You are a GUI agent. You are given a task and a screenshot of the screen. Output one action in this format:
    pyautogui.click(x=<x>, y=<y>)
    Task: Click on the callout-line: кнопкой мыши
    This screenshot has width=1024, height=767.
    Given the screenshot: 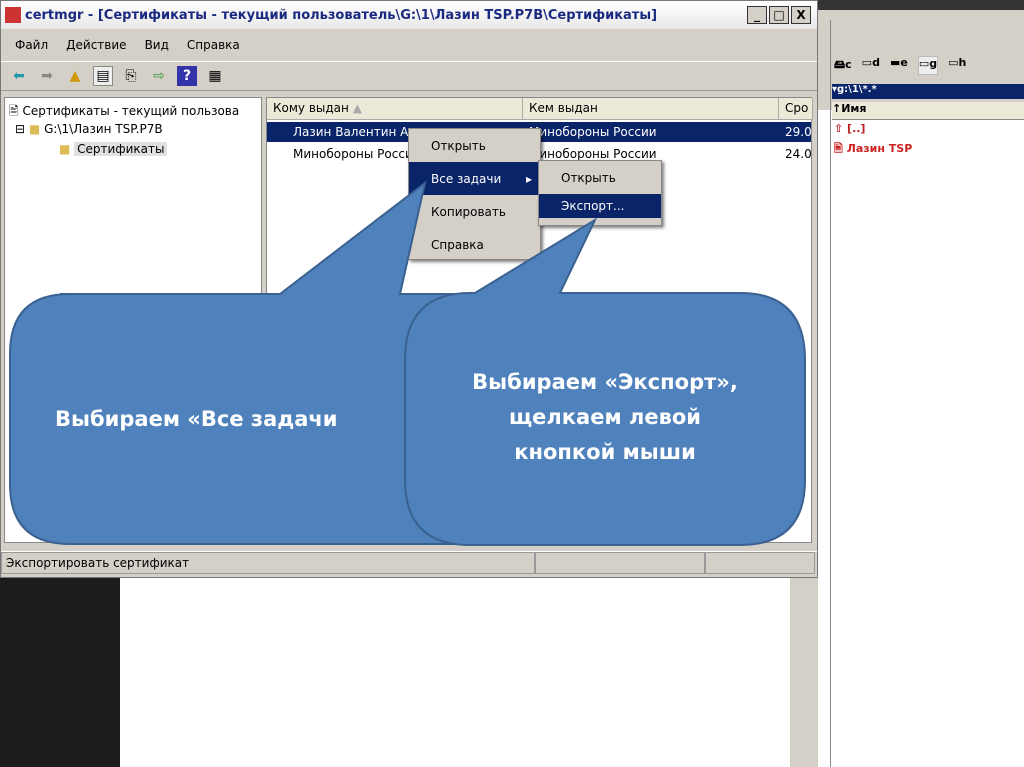 What is the action you would take?
    pyautogui.click(x=605, y=452)
    